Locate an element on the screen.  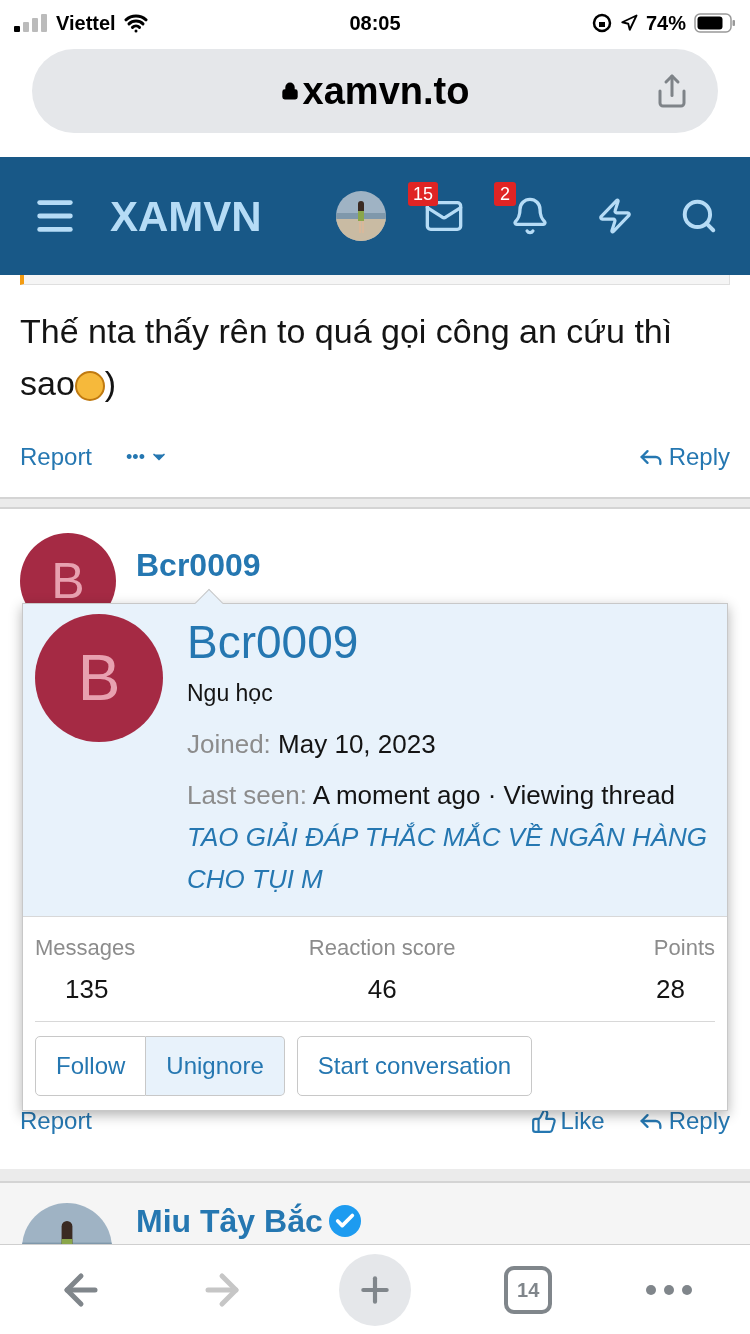
user-title: Ngu học is located at coordinates (230, 693).